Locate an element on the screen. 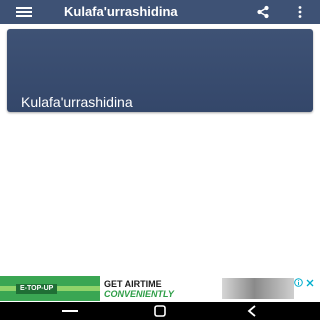  menu-button is located at coordinates (24, 12).